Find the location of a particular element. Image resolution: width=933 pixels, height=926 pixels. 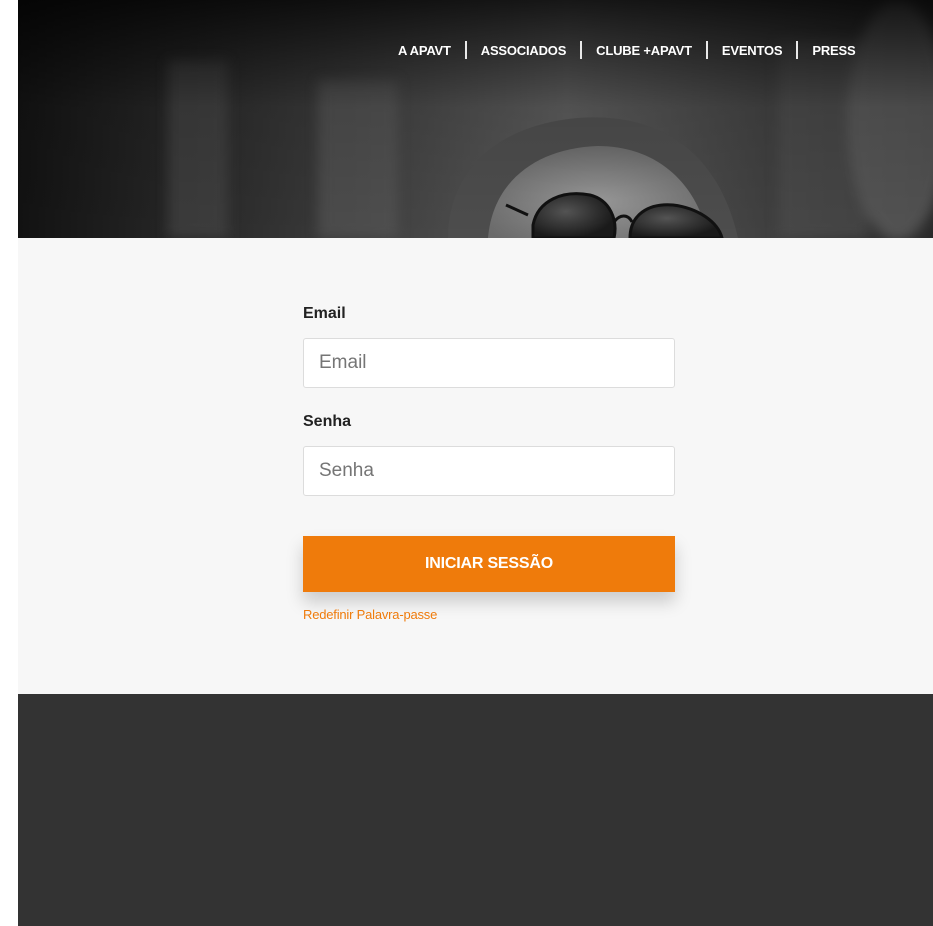

email-field is located at coordinates (489, 363).